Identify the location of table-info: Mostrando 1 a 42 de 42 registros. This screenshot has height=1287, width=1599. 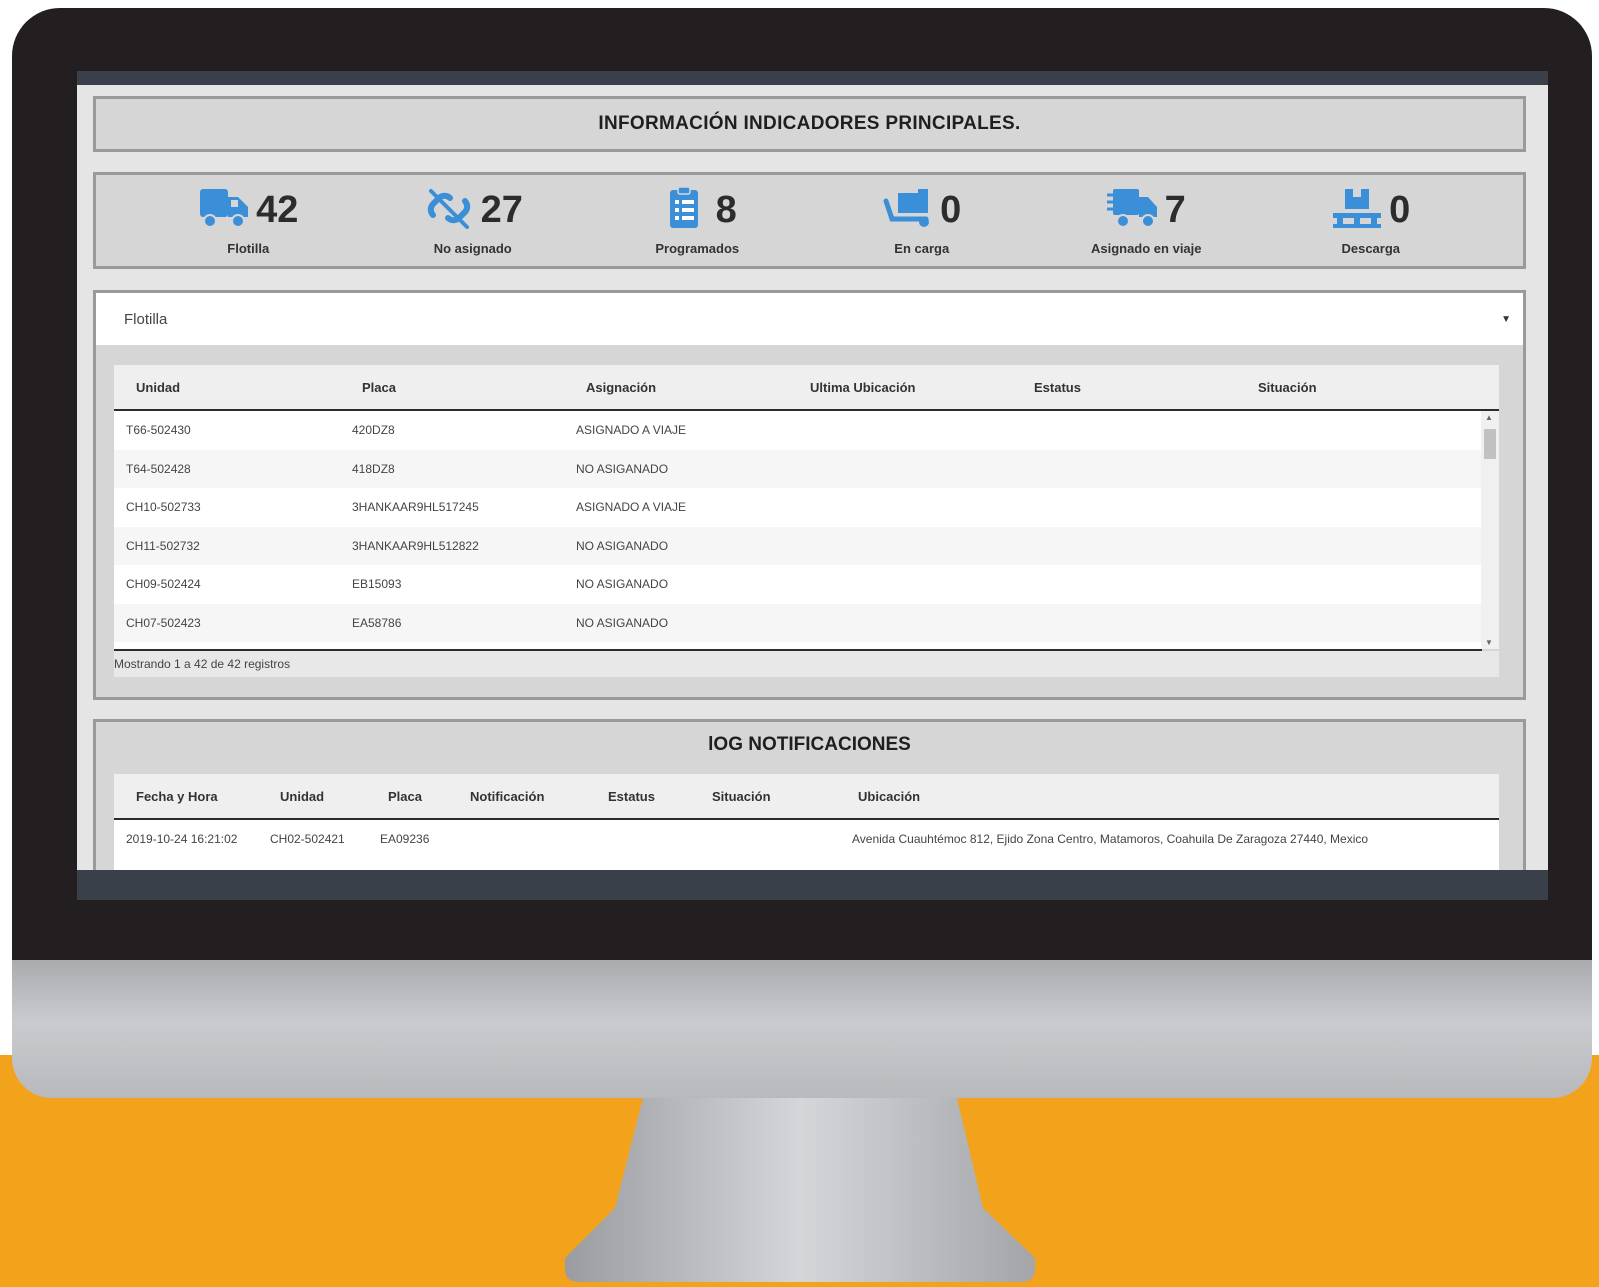
(806, 664).